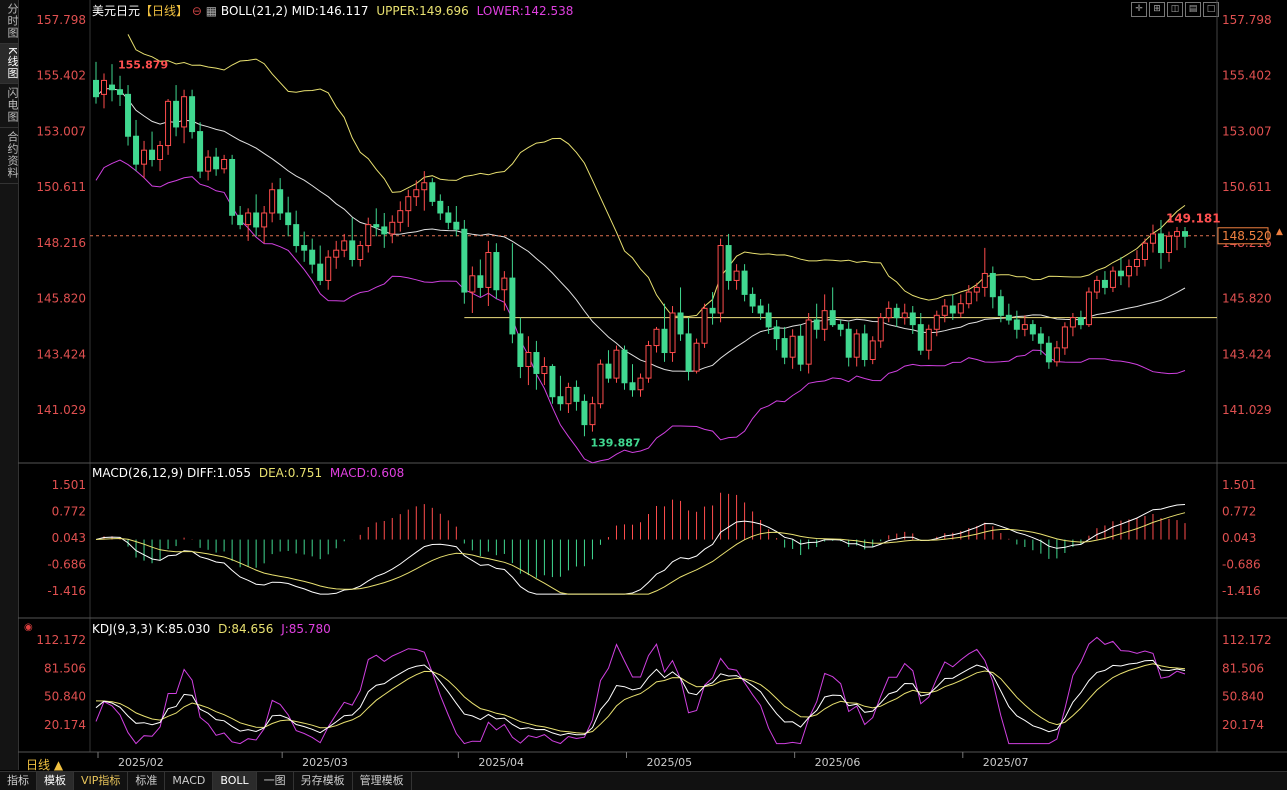  Describe the element at coordinates (1247, 299) in the screenshot. I see `price-tick-right: 145.820` at that location.